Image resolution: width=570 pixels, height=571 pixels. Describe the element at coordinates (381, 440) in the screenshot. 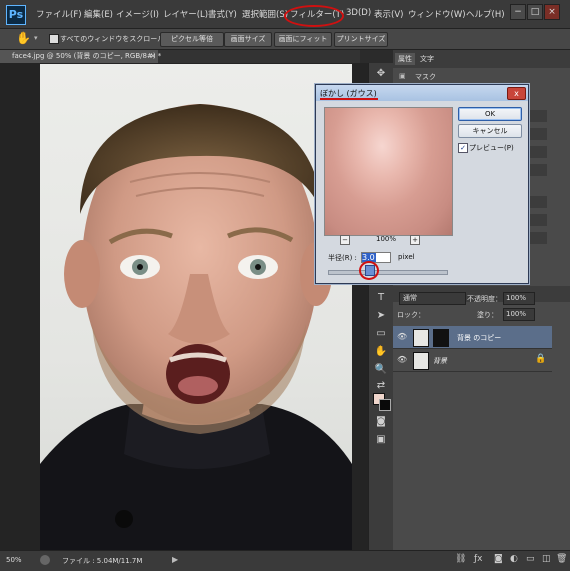

I see `screen-mode-icon: ▣` at that location.